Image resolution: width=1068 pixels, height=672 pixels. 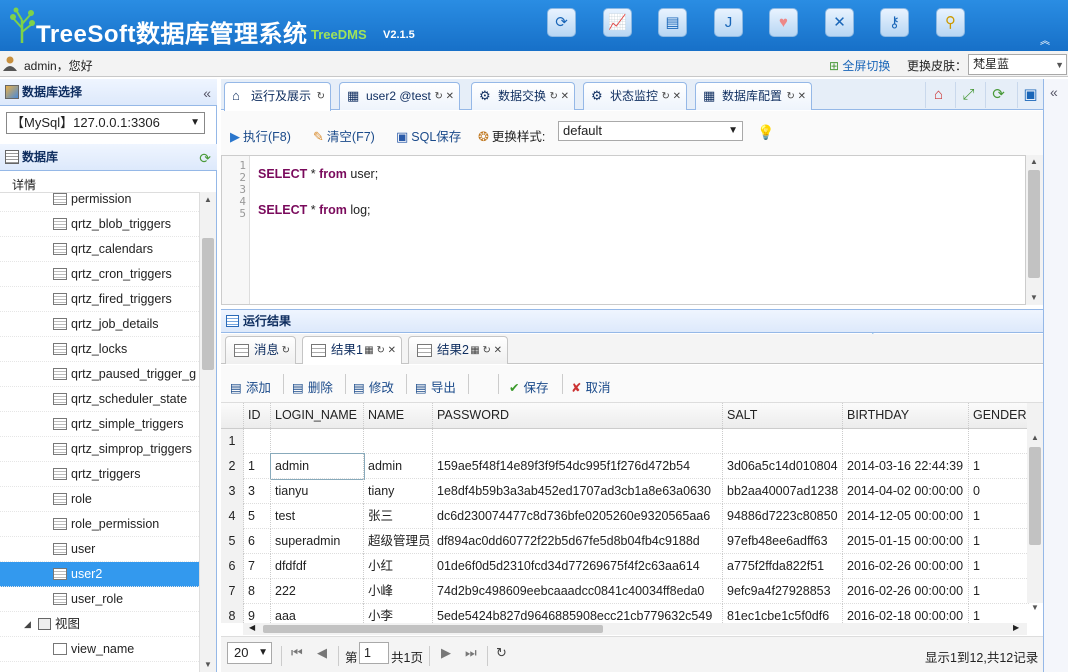 I want to click on tree-folder-views: ◢ 视图, so click(x=99, y=624).